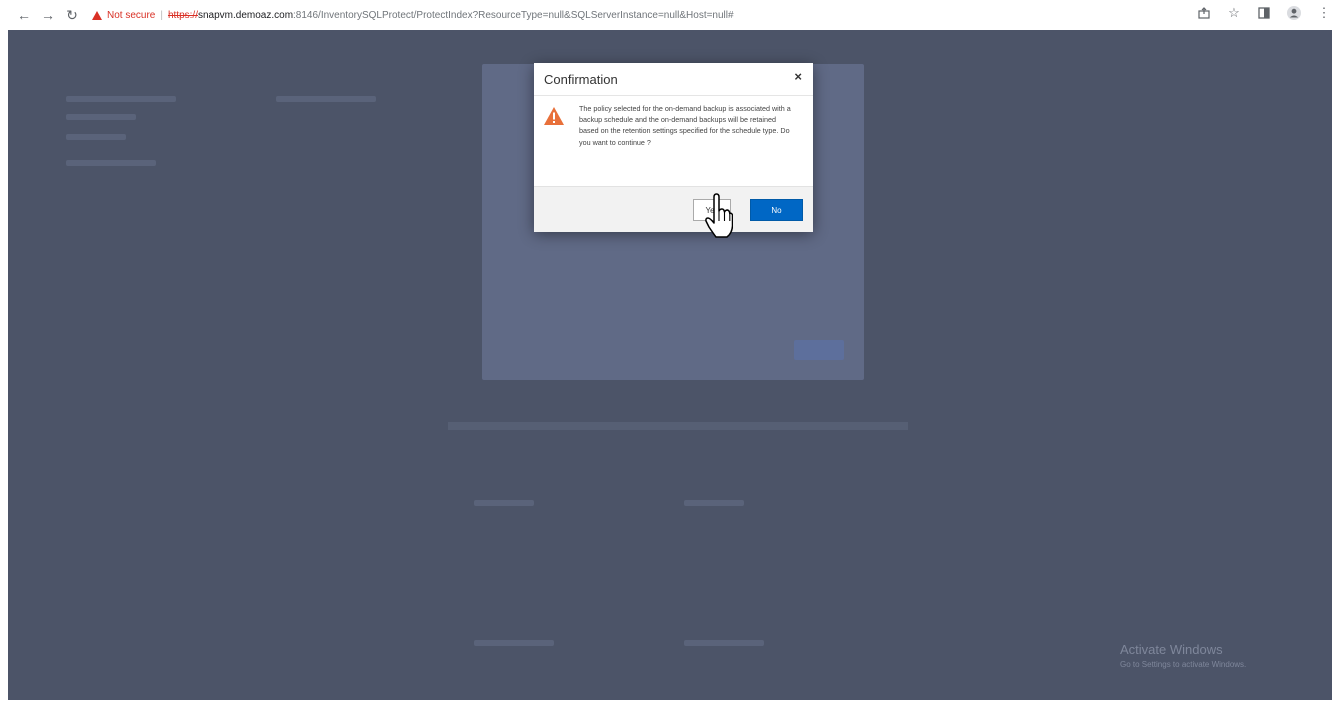  I want to click on side-panel-icon, so click(1264, 13).